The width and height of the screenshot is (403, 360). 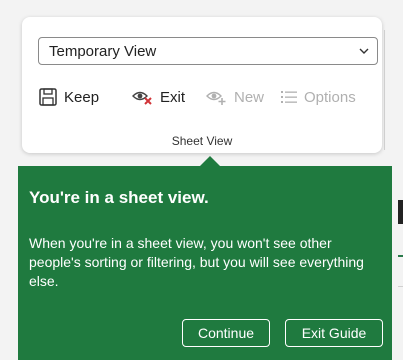 I want to click on keep-button: Keep, so click(x=68, y=97).